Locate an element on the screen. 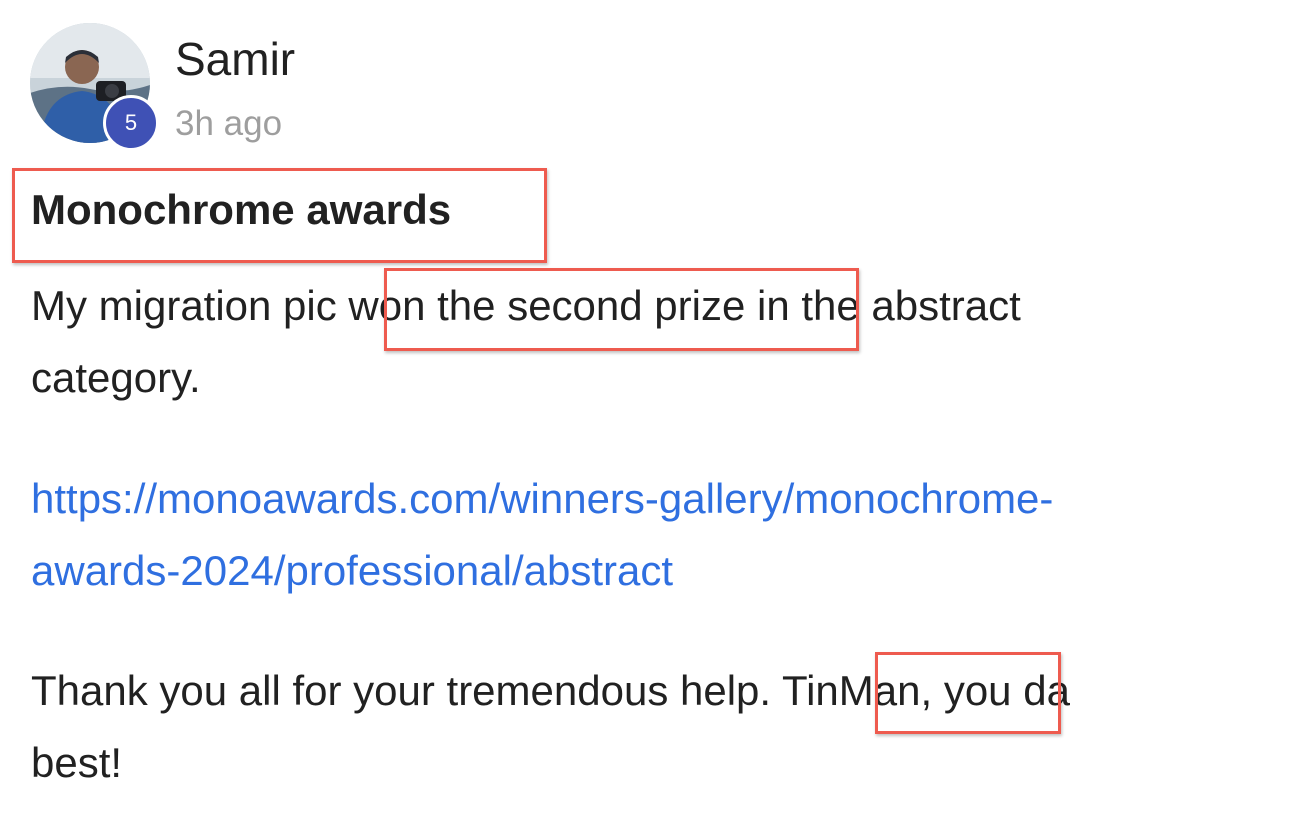  body-text: best! is located at coordinates (77, 762).